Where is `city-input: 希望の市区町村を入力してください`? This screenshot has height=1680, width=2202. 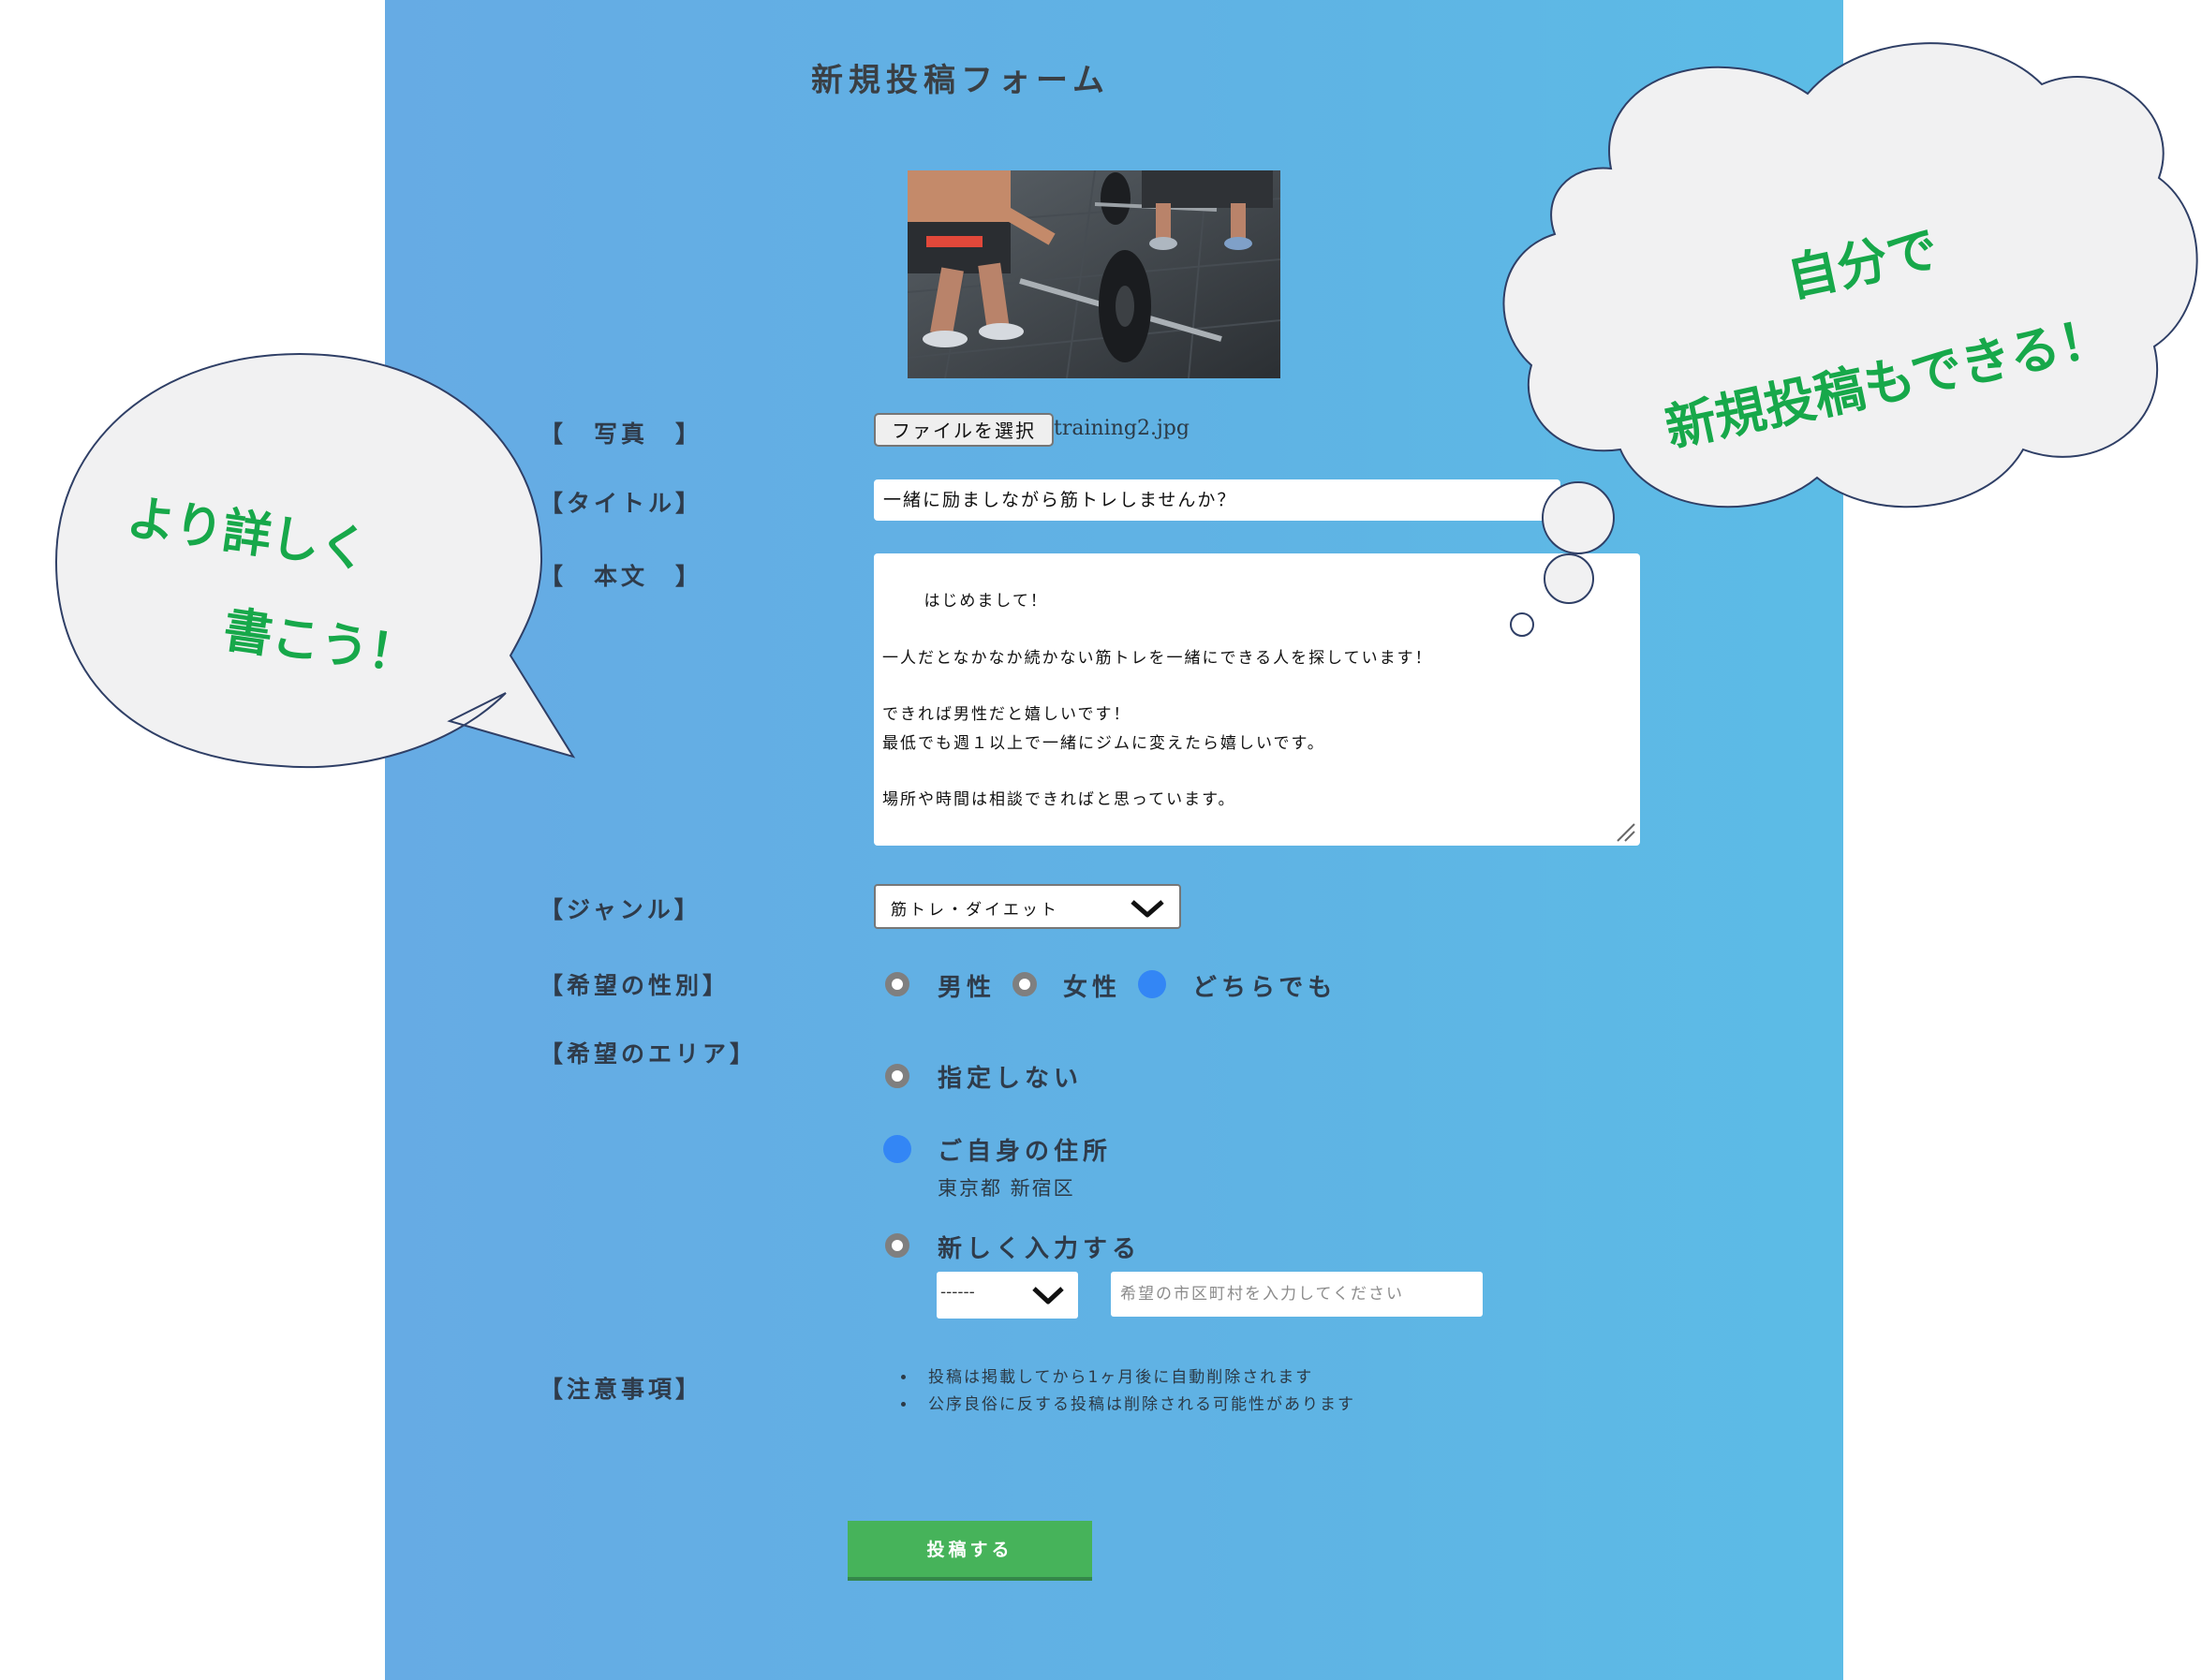
city-input: 希望の市区町村を入力してください is located at coordinates (1297, 1294).